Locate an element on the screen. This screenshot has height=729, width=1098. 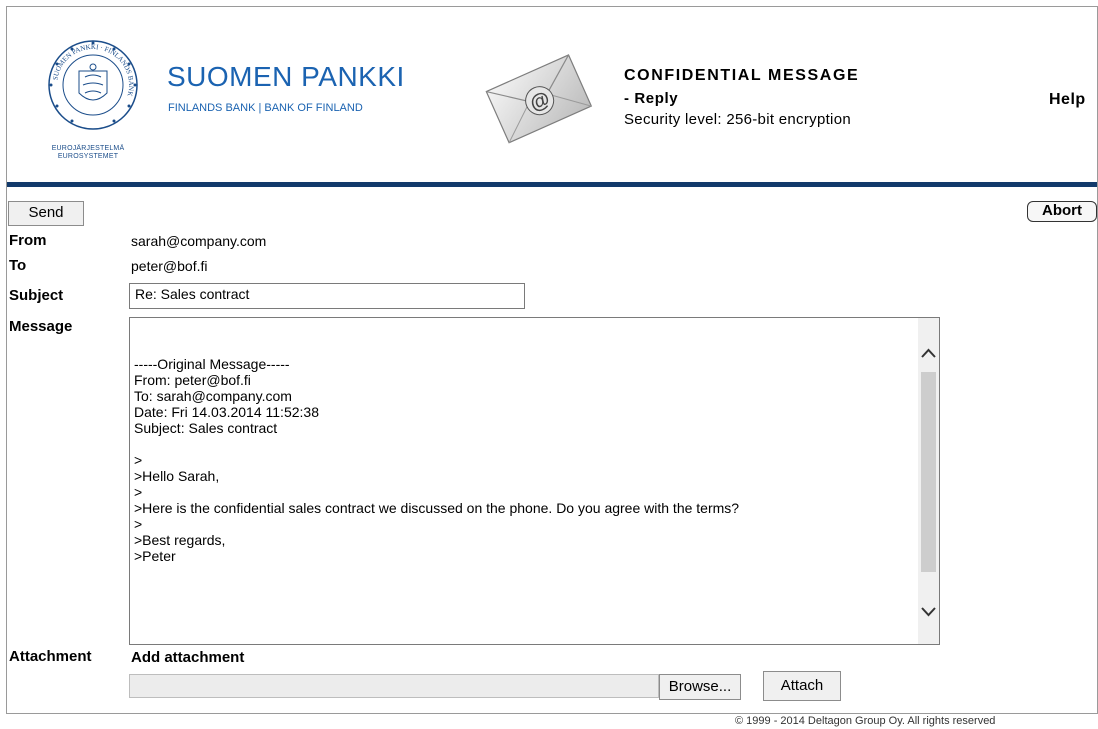
scroll-thumb is located at coordinates (928, 472).